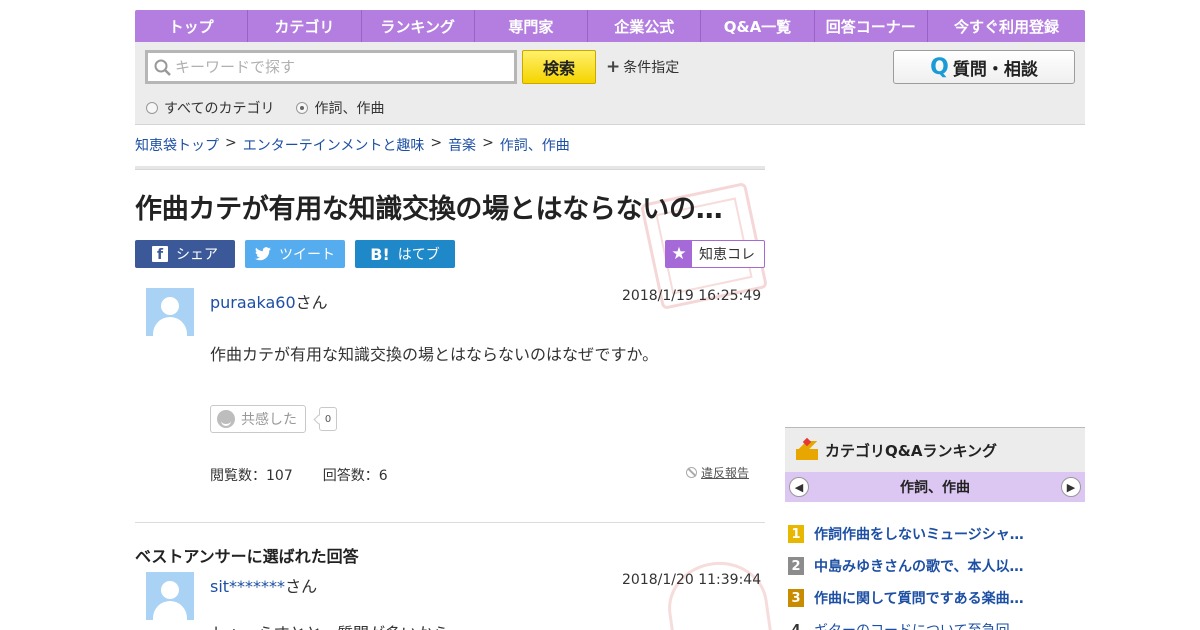 This screenshot has width=1200, height=630. What do you see at coordinates (758, 26) in the screenshot?
I see `nav-qa-list: Q&A一覧` at bounding box center [758, 26].